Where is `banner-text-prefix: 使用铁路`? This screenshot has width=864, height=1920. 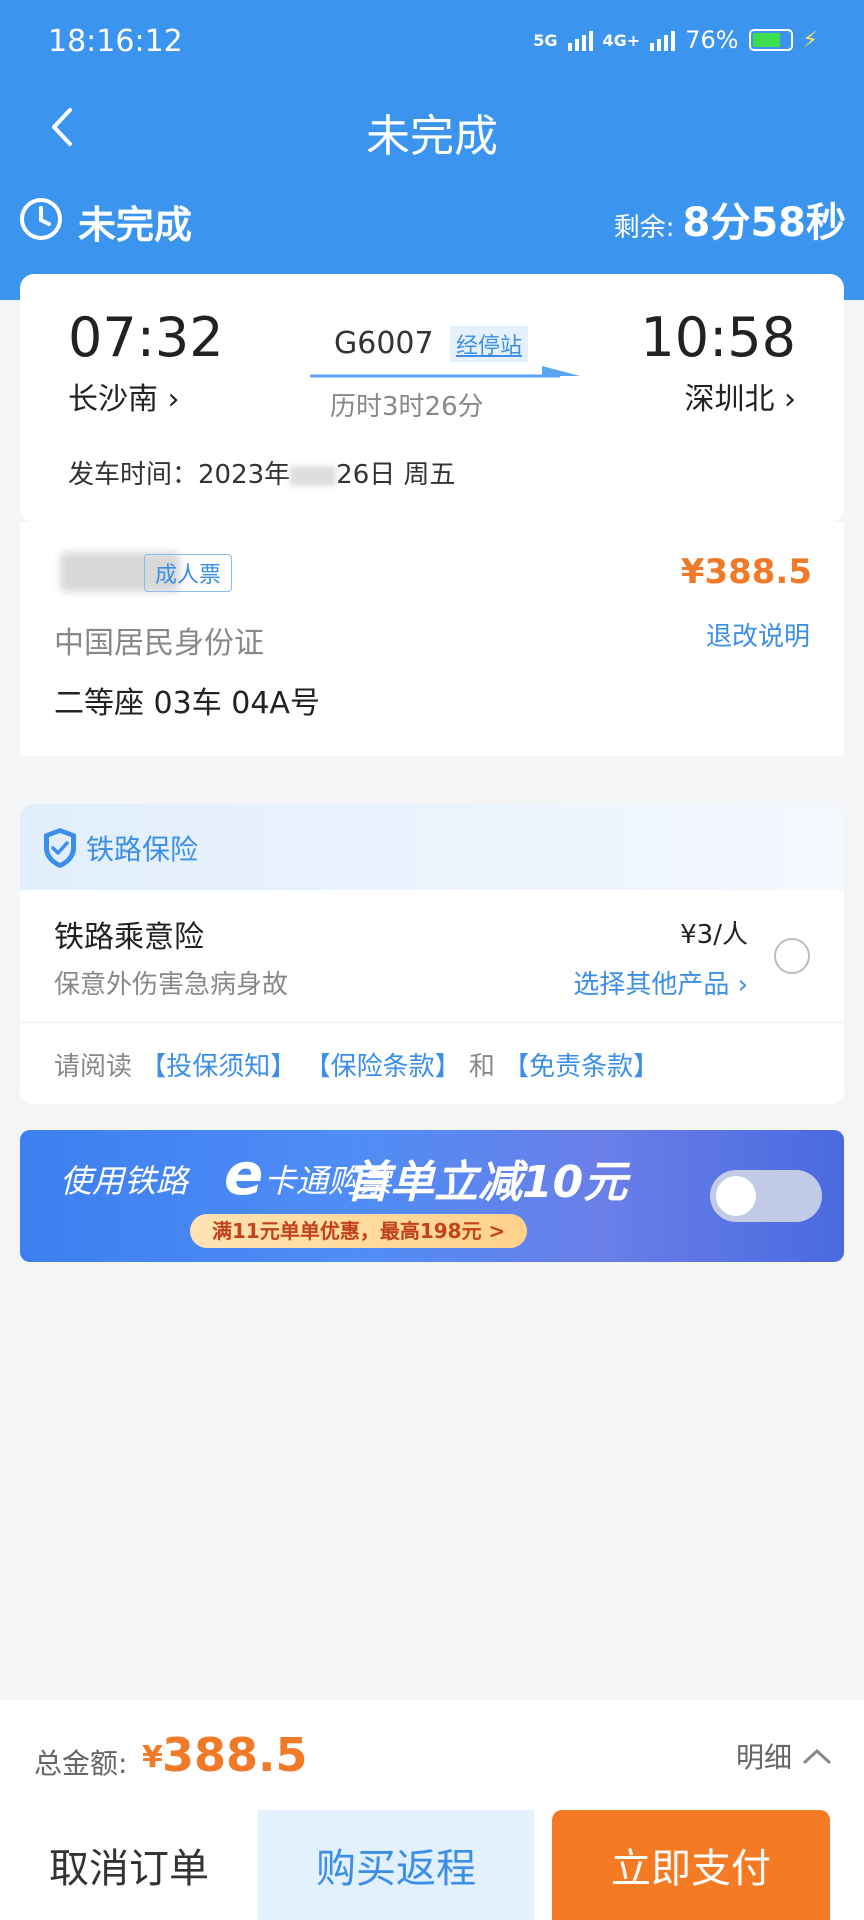
banner-text-prefix: 使用铁路 is located at coordinates (124, 1181).